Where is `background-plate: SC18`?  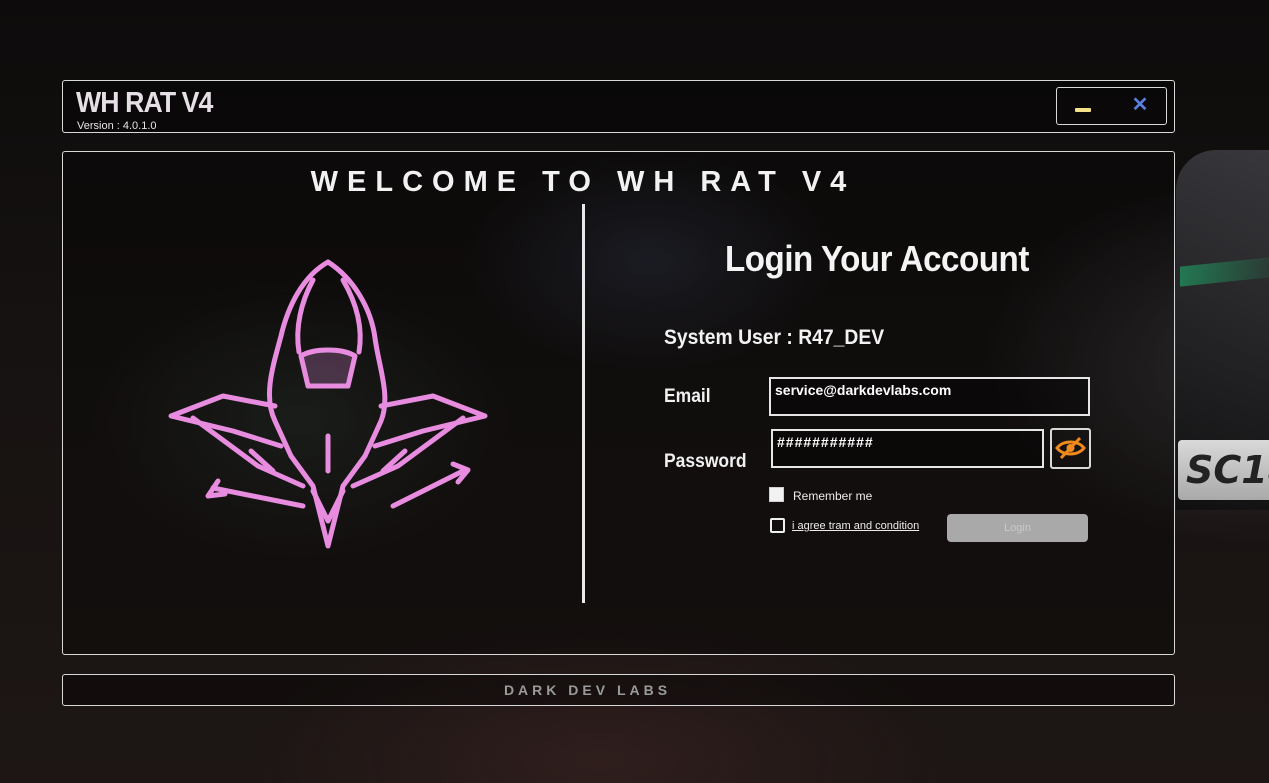 background-plate: SC18 is located at coordinates (1223, 470).